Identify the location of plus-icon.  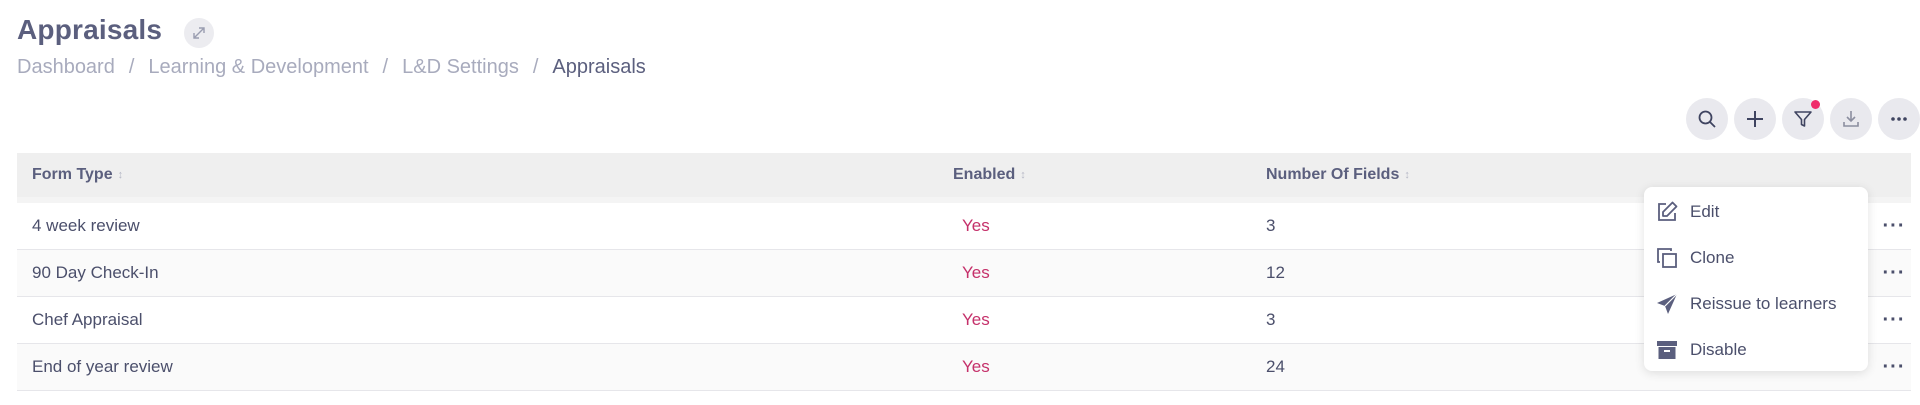
(1755, 119).